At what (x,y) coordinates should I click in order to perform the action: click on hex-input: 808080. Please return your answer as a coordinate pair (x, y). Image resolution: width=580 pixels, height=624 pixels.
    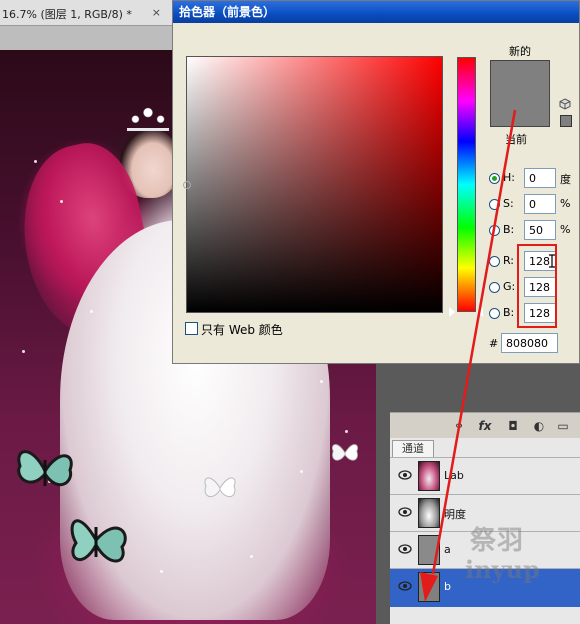
    Looking at the image, I should click on (529, 343).